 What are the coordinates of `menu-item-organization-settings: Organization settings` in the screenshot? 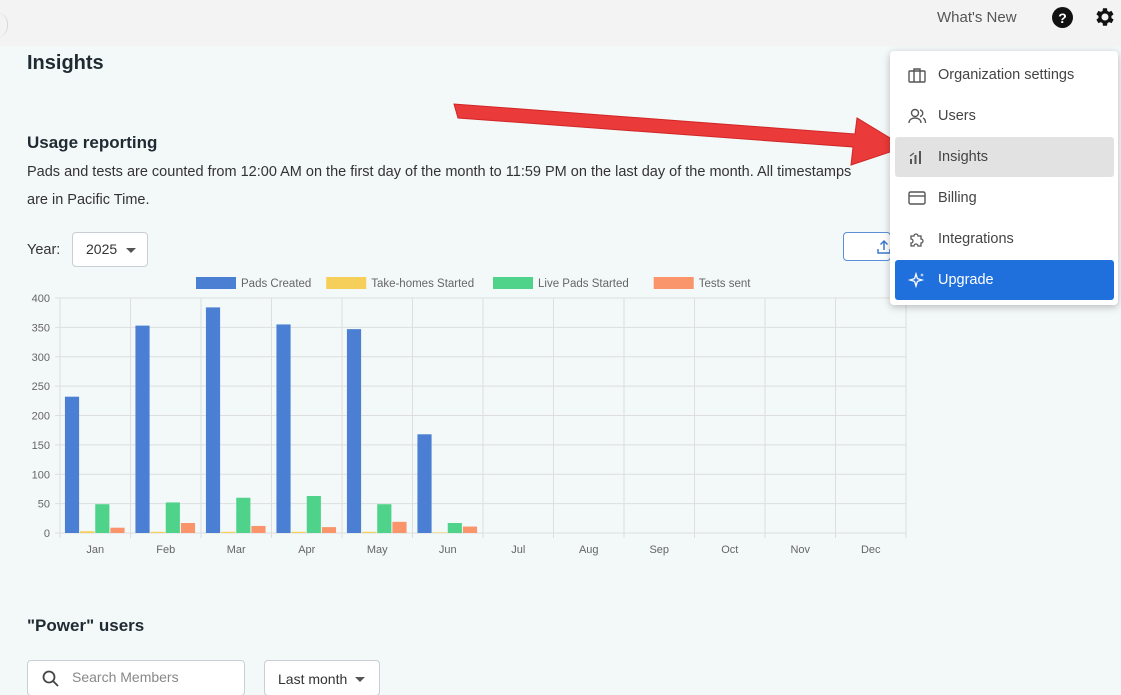 It's located at (1004, 75).